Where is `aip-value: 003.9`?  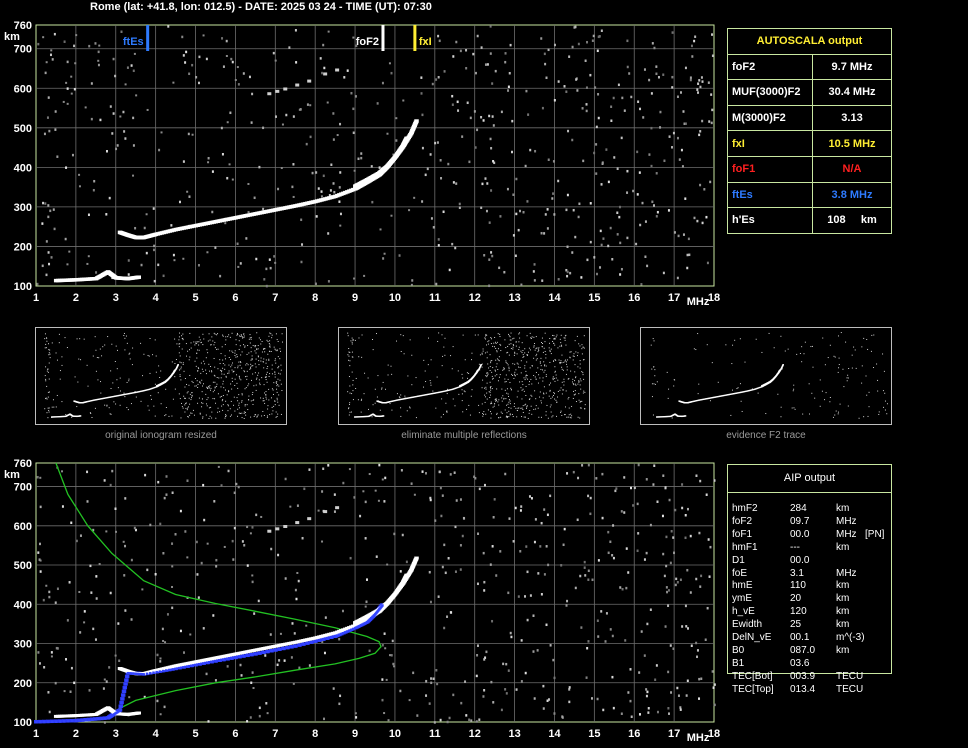
aip-value: 003.9 is located at coordinates (803, 676).